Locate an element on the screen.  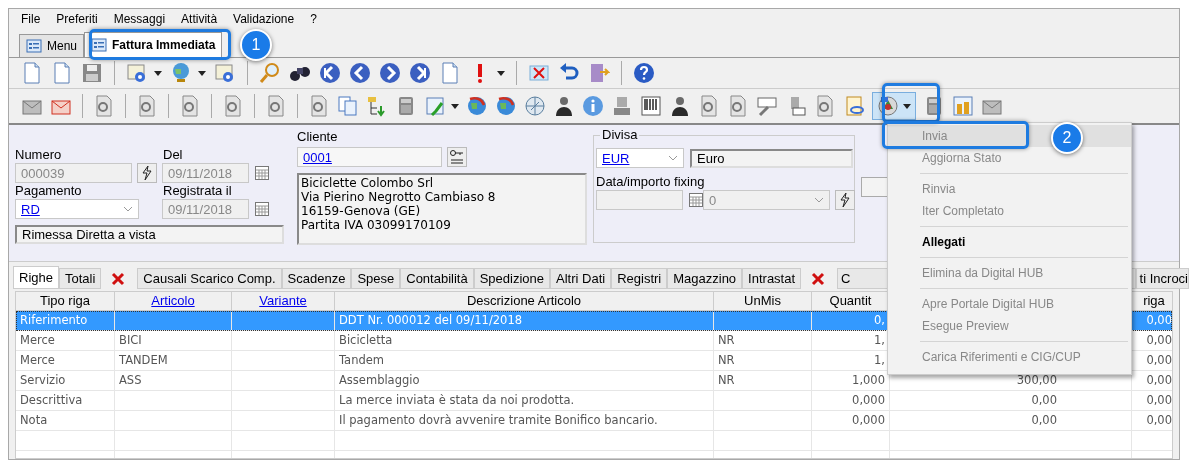
menu-item: Allegati is located at coordinates (1009, 242).